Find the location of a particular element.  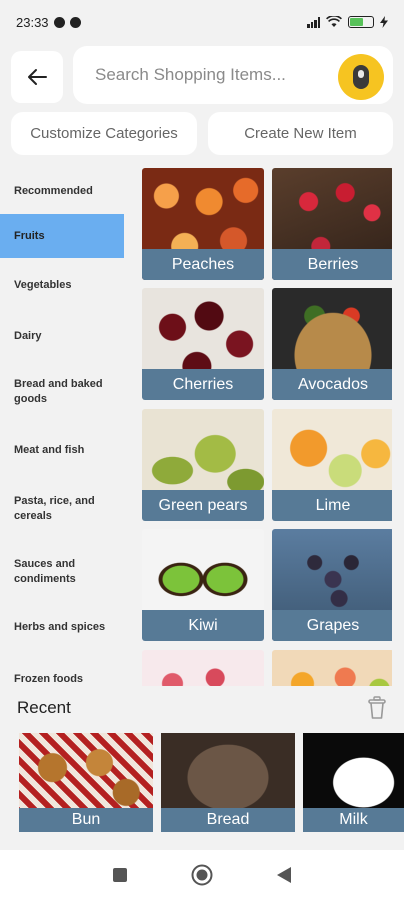

category-pasta-rice-cereals: Pasta, rice, and cereals is located at coordinates (62, 509).